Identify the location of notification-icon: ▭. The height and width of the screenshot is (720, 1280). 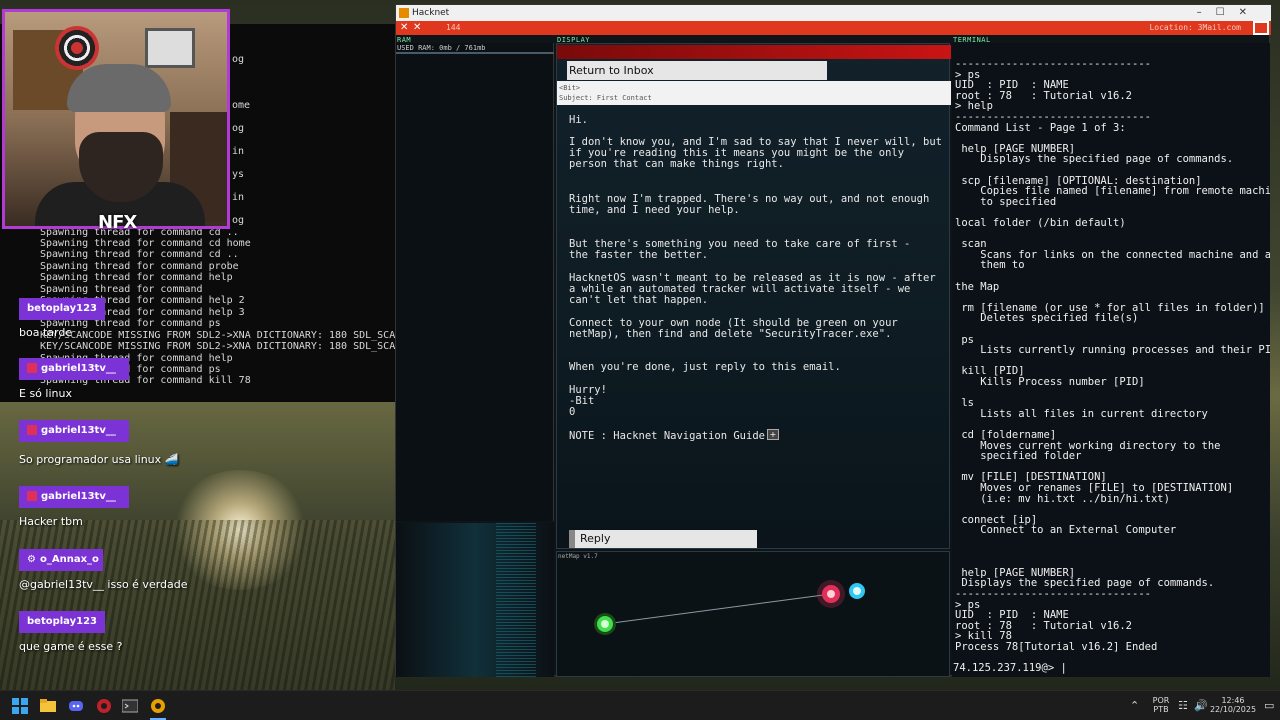
(1269, 705).